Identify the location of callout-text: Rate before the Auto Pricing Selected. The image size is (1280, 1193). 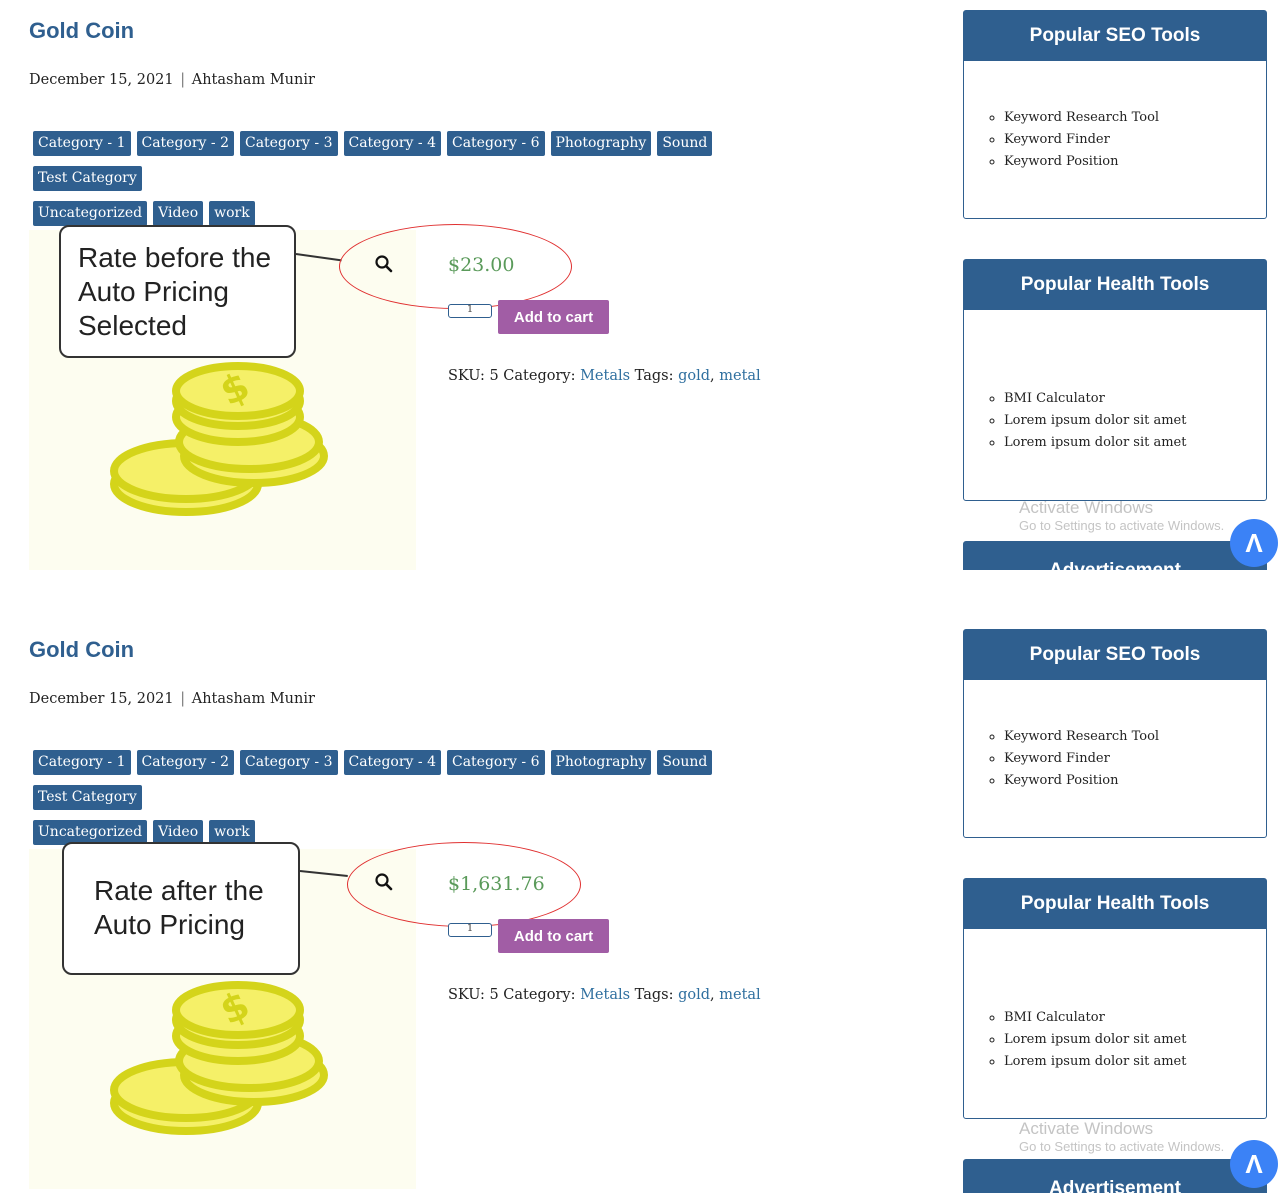
(175, 291).